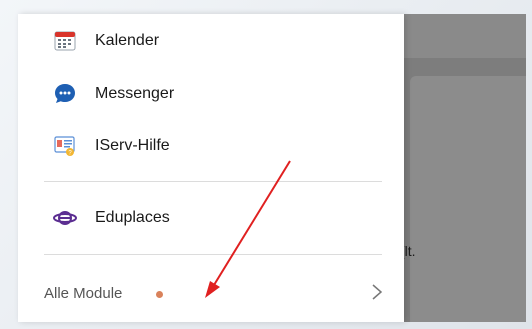 Image resolution: width=532 pixels, height=329 pixels. Describe the element at coordinates (377, 292) in the screenshot. I see `chevron-right-icon` at that location.